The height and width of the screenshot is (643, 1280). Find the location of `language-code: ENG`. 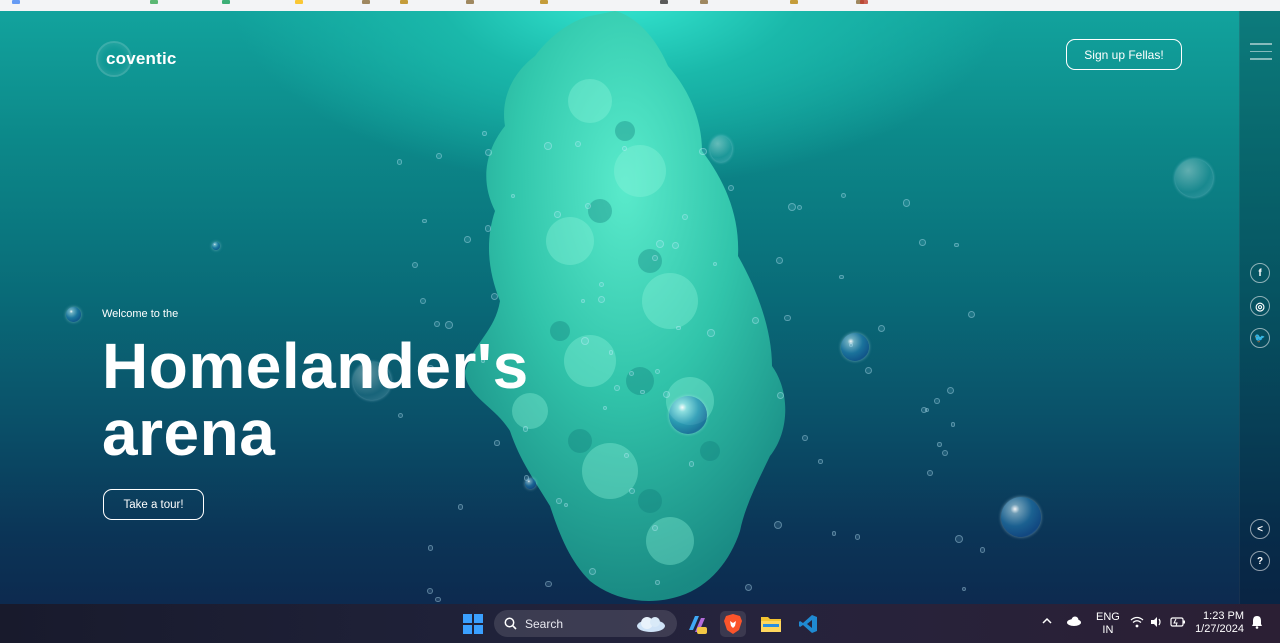

language-code: ENG is located at coordinates (1108, 617).